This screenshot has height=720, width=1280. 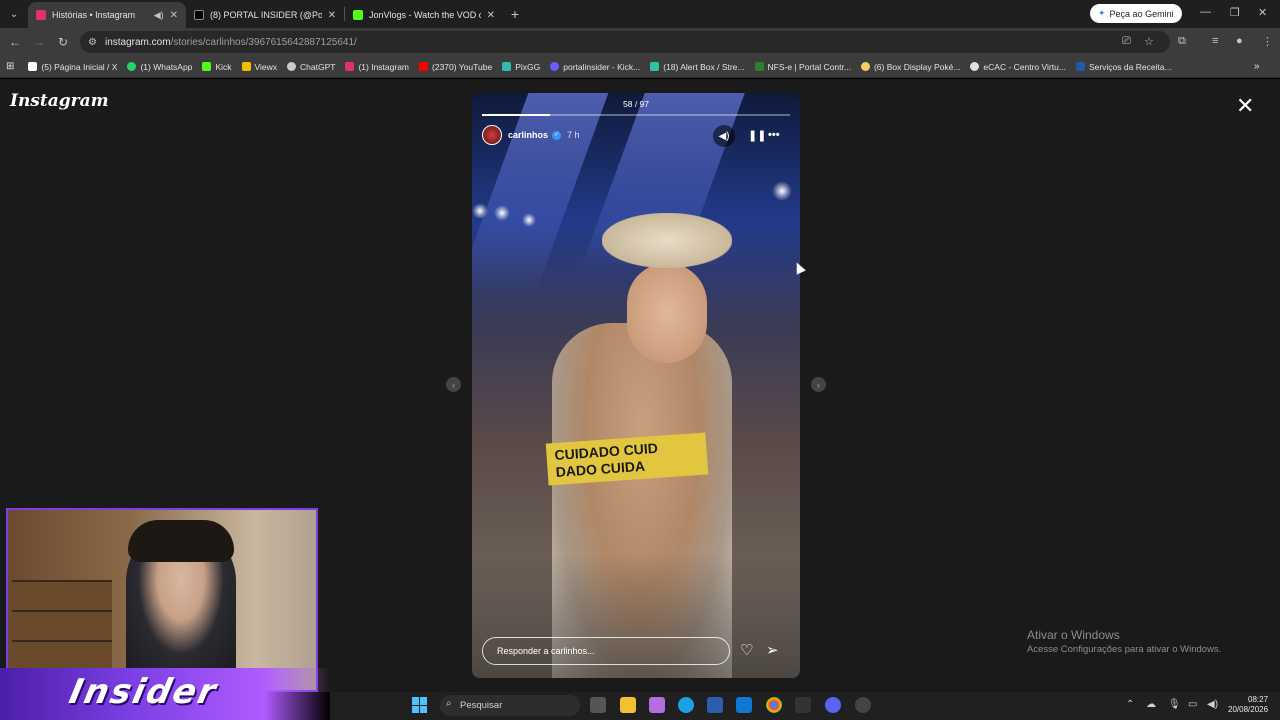 What do you see at coordinates (420, 705) in the screenshot?
I see `windows-start-icon` at bounding box center [420, 705].